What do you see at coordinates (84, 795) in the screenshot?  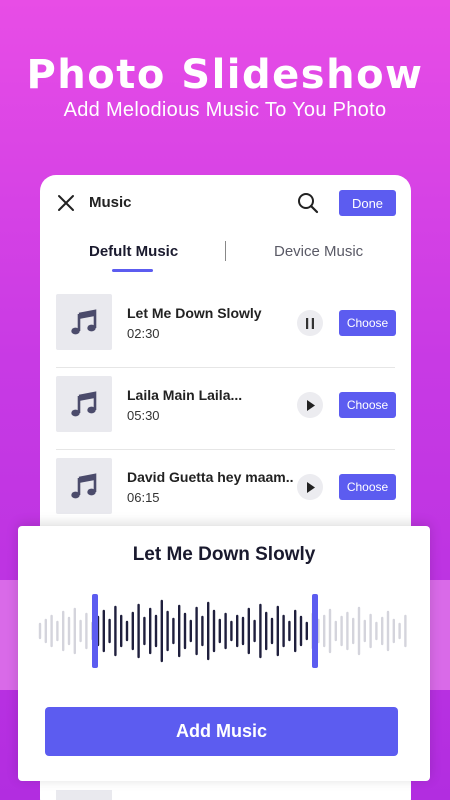 I see `next-song-thumbnail-peek` at bounding box center [84, 795].